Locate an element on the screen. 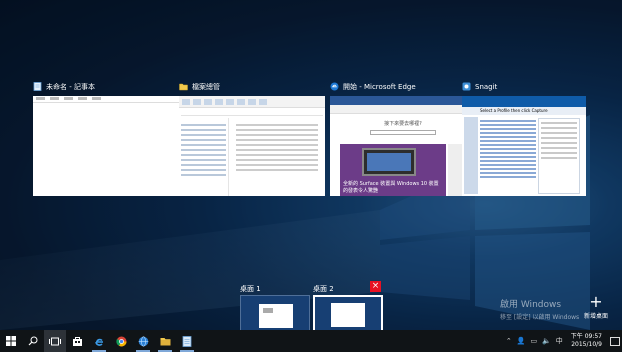 The height and width of the screenshot is (352, 622). show-hidden-icons-icon: ⌃ is located at coordinates (509, 341).